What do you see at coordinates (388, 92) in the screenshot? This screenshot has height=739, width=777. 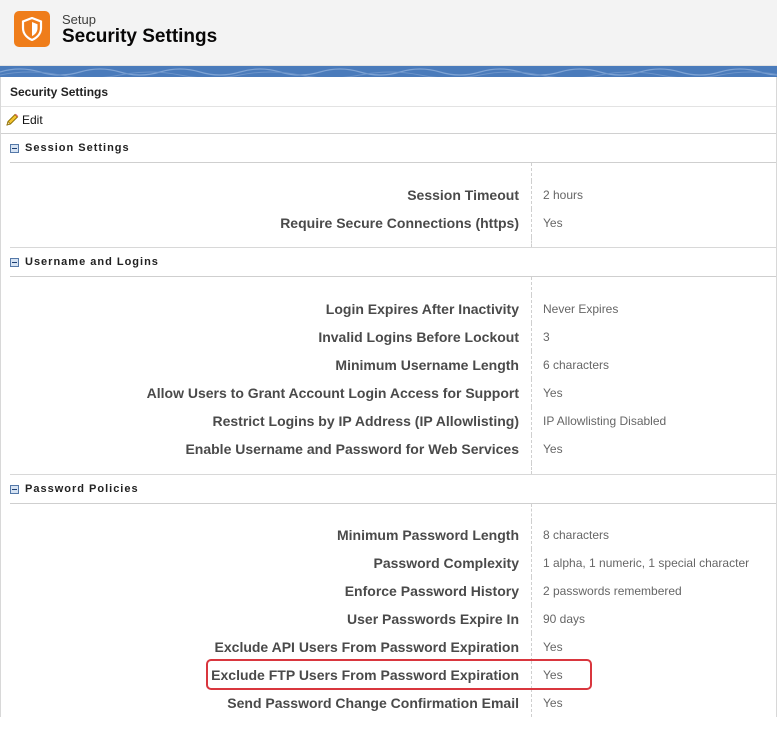 I see `page-title: Security Settings` at bounding box center [388, 92].